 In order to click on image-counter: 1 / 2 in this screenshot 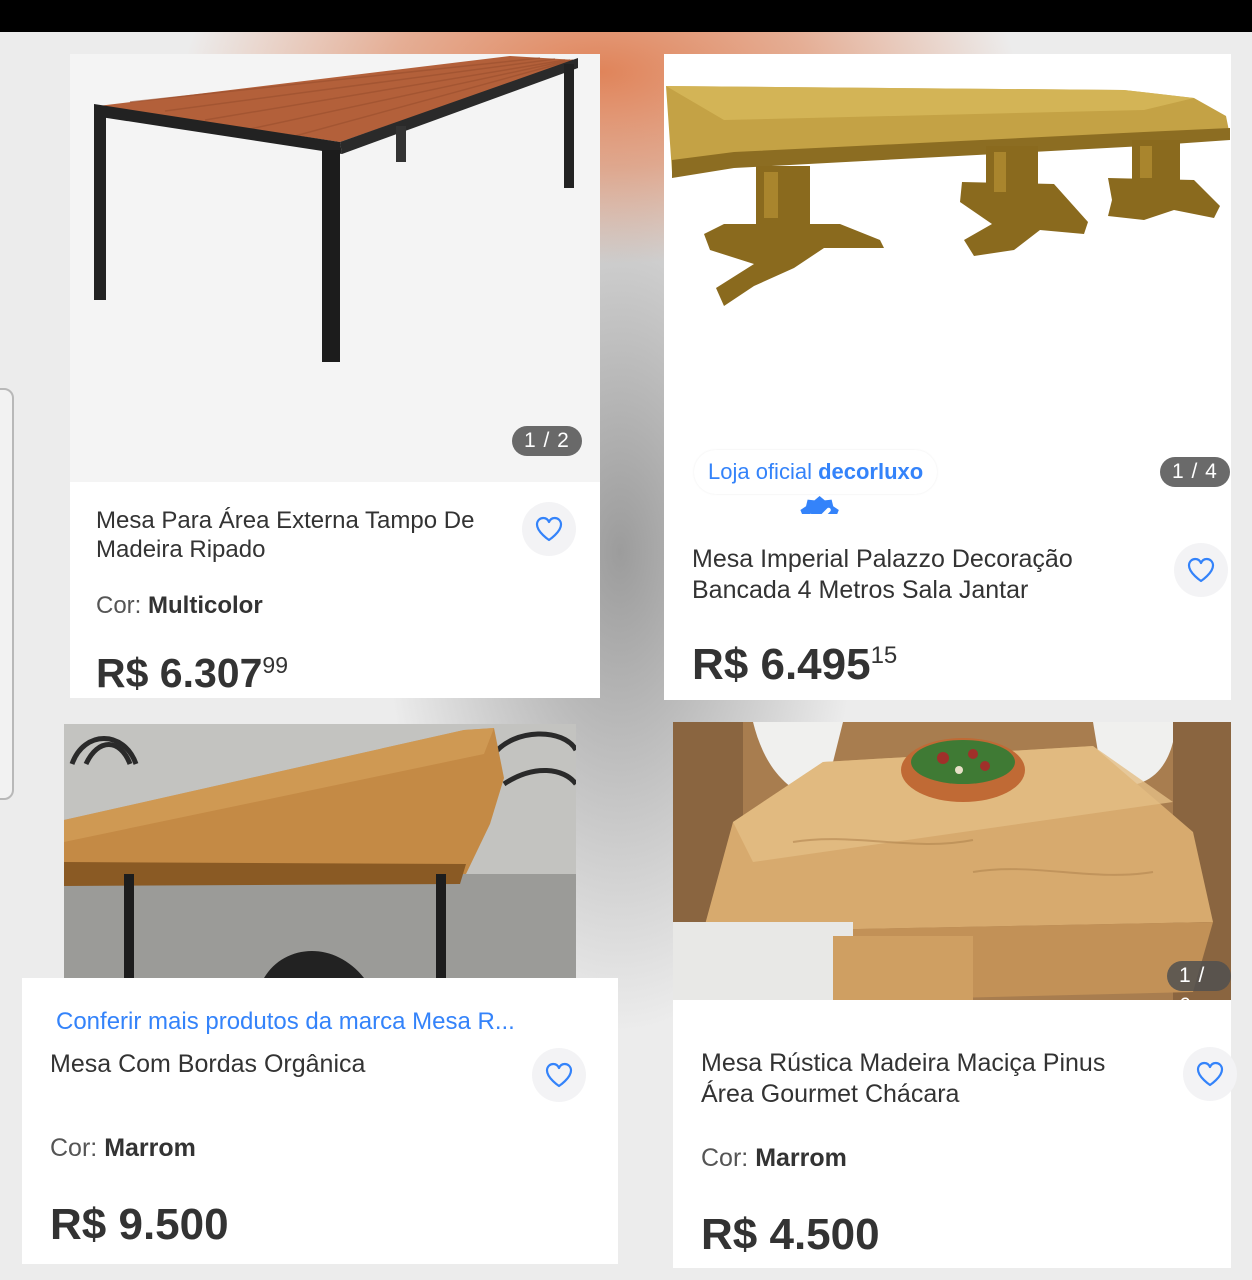, I will do `click(547, 441)`.